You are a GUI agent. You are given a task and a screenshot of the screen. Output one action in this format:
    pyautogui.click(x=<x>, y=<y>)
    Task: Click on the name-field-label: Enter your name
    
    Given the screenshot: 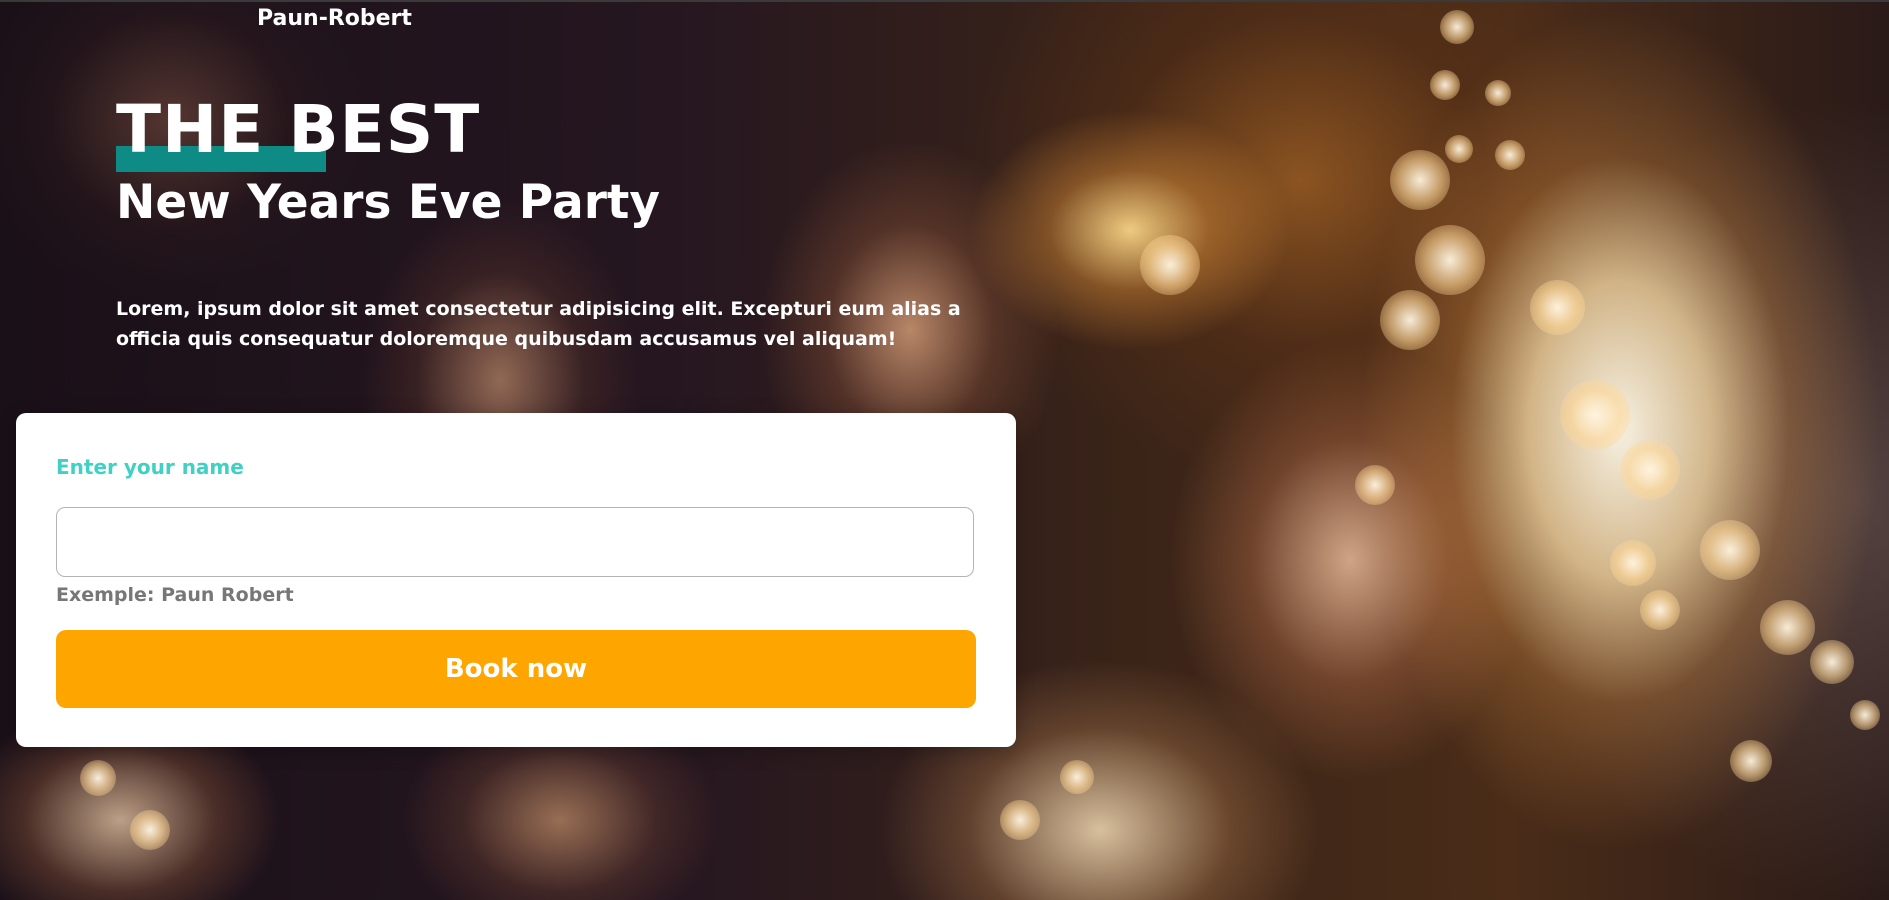 What is the action you would take?
    pyautogui.click(x=150, y=467)
    